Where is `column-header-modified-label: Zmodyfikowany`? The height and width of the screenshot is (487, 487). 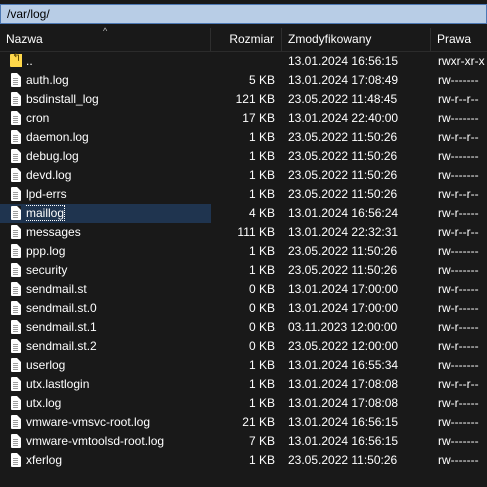 column-header-modified-label: Zmodyfikowany is located at coordinates (330, 39).